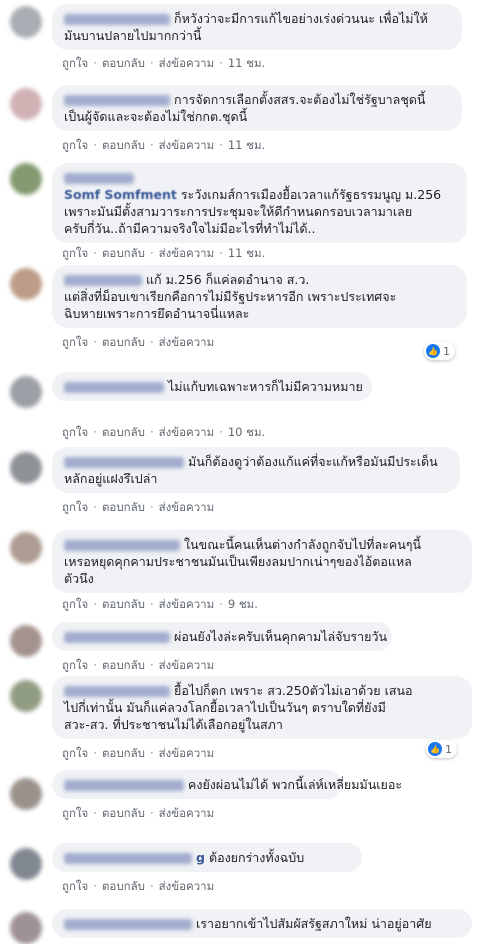  I want to click on comment-timestamp: 10 ชม., so click(246, 433).